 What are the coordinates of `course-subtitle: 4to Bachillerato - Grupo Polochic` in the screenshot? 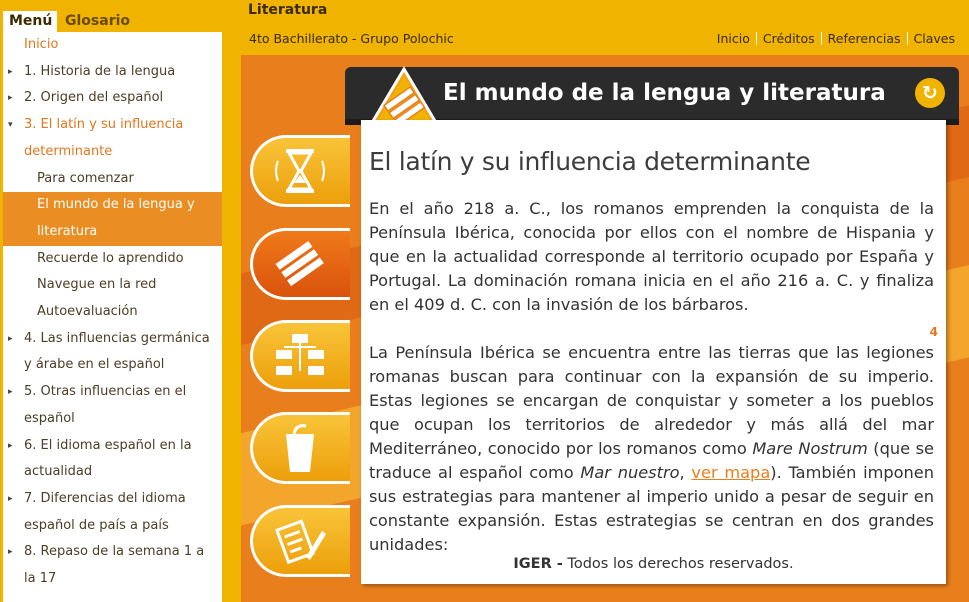 It's located at (351, 38).